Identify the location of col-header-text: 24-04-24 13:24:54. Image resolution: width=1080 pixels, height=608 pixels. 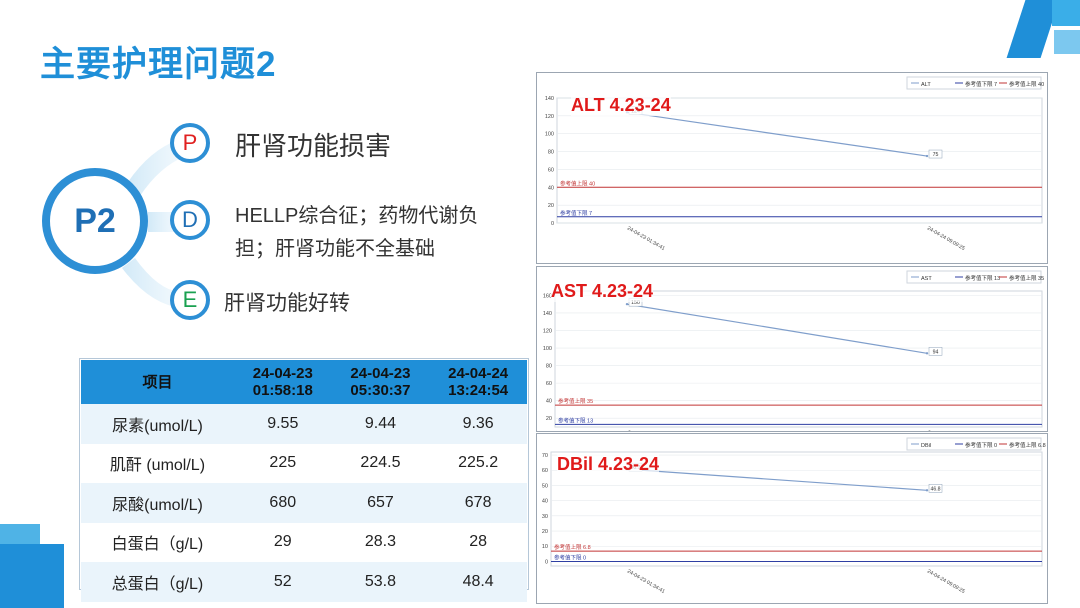
(478, 382).